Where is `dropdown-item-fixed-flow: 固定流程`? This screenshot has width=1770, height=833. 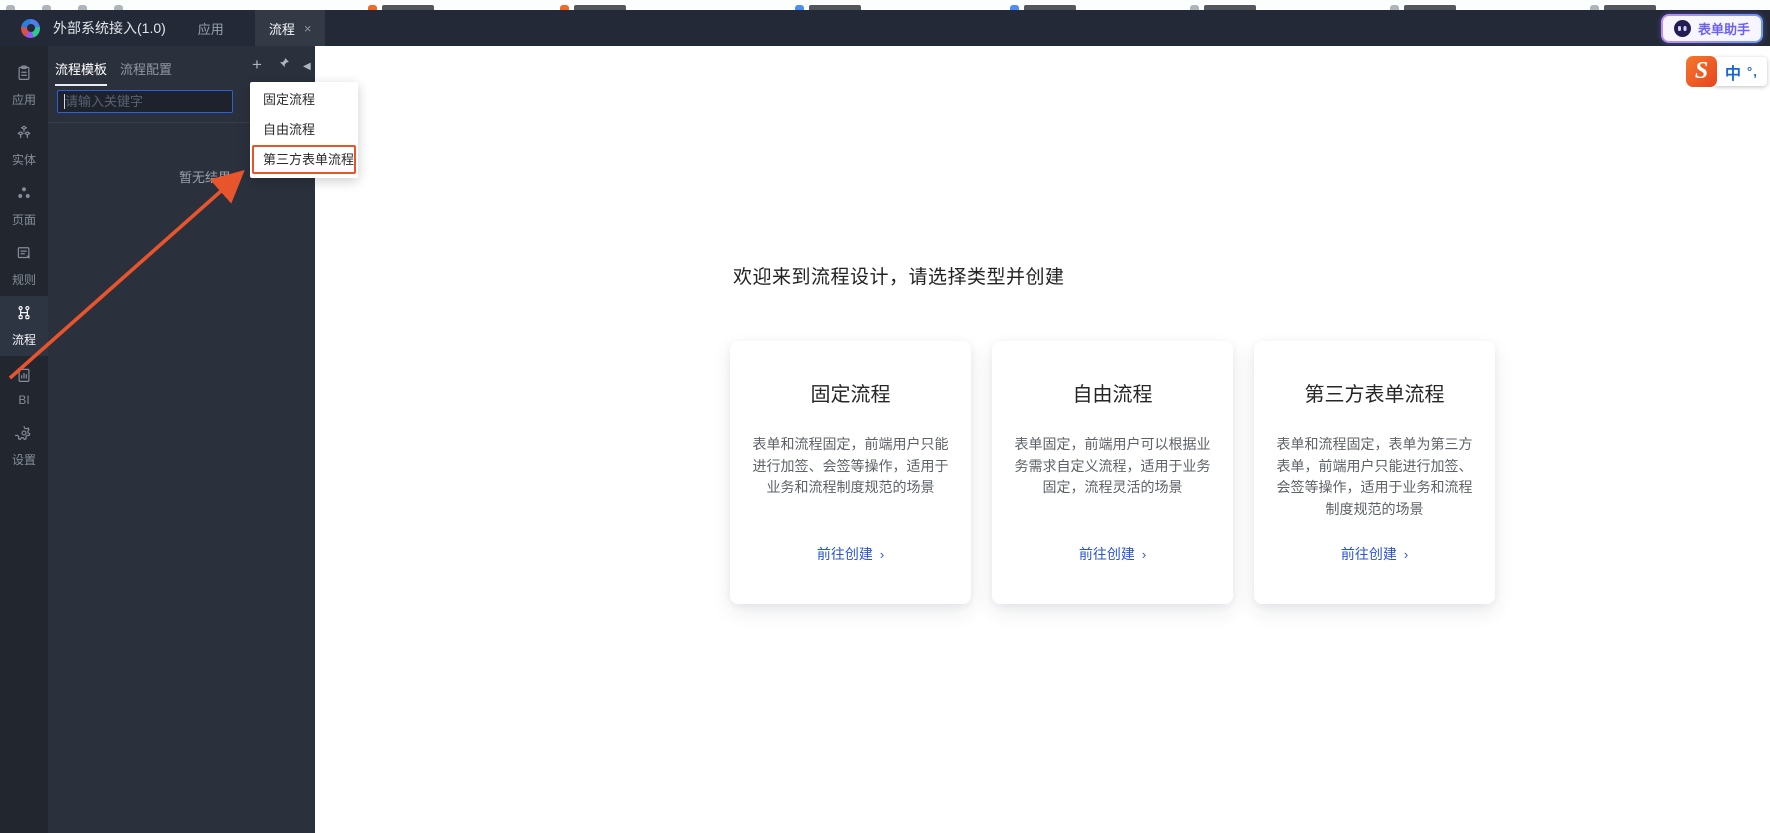 dropdown-item-fixed-flow: 固定流程 is located at coordinates (304, 100).